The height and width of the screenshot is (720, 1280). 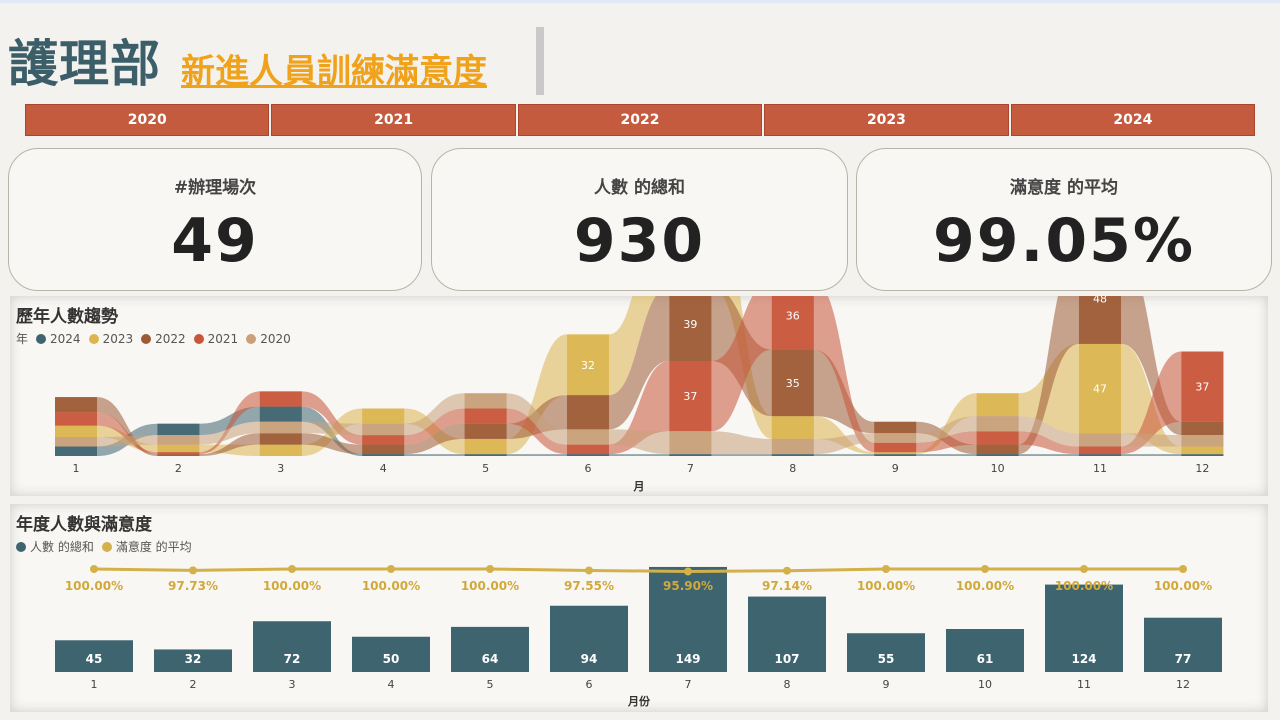 I want to click on x-axis-label: 月, so click(x=639, y=486).